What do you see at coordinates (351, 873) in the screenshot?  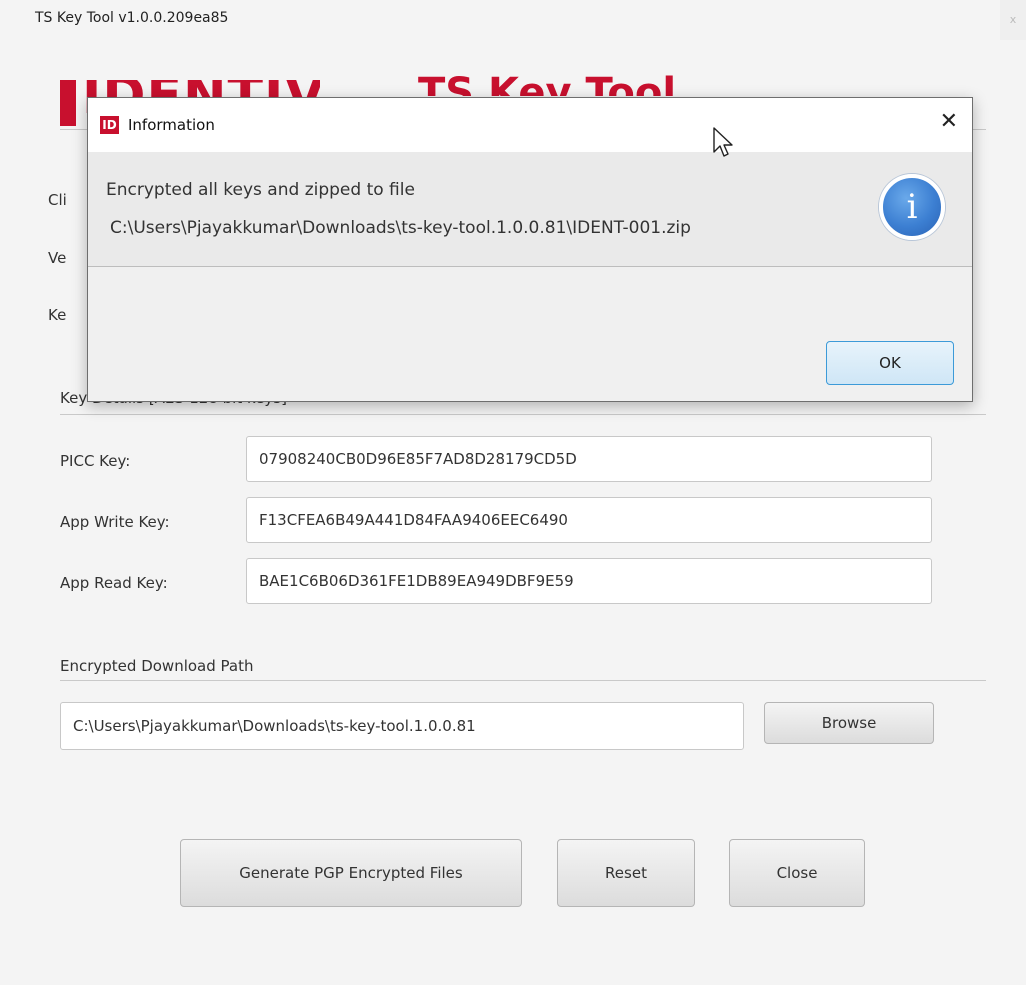 I see `generate-pgp-button: Generate PGP Encrypted Files` at bounding box center [351, 873].